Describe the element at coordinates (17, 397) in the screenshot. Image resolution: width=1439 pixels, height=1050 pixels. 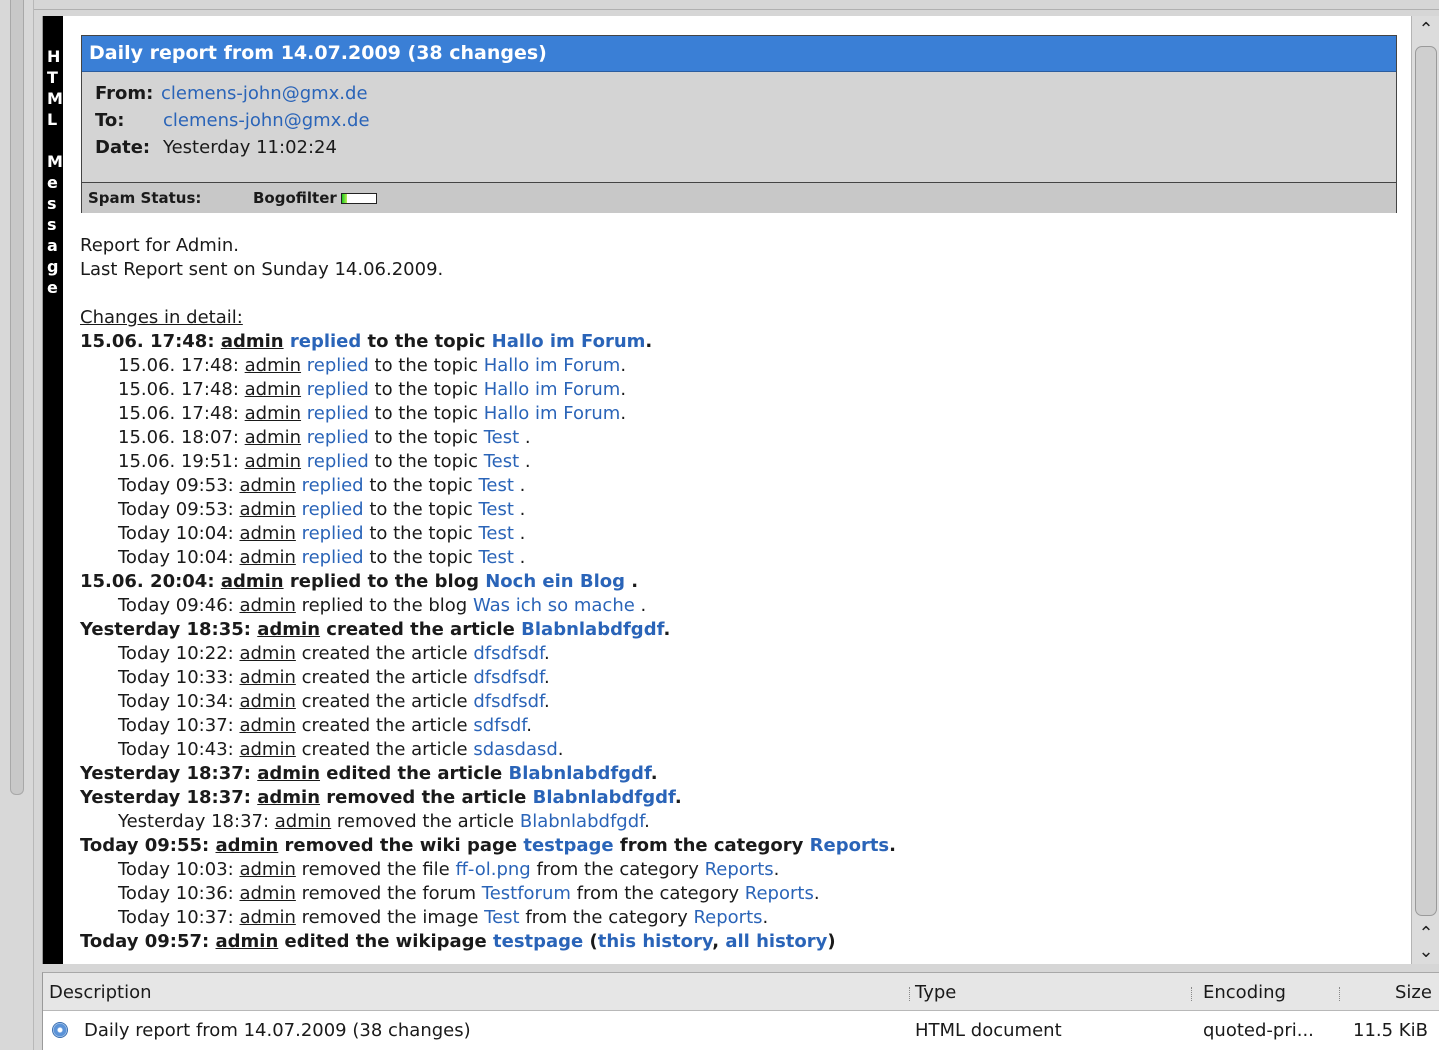
I see `folder-pane-scrollbar` at that location.